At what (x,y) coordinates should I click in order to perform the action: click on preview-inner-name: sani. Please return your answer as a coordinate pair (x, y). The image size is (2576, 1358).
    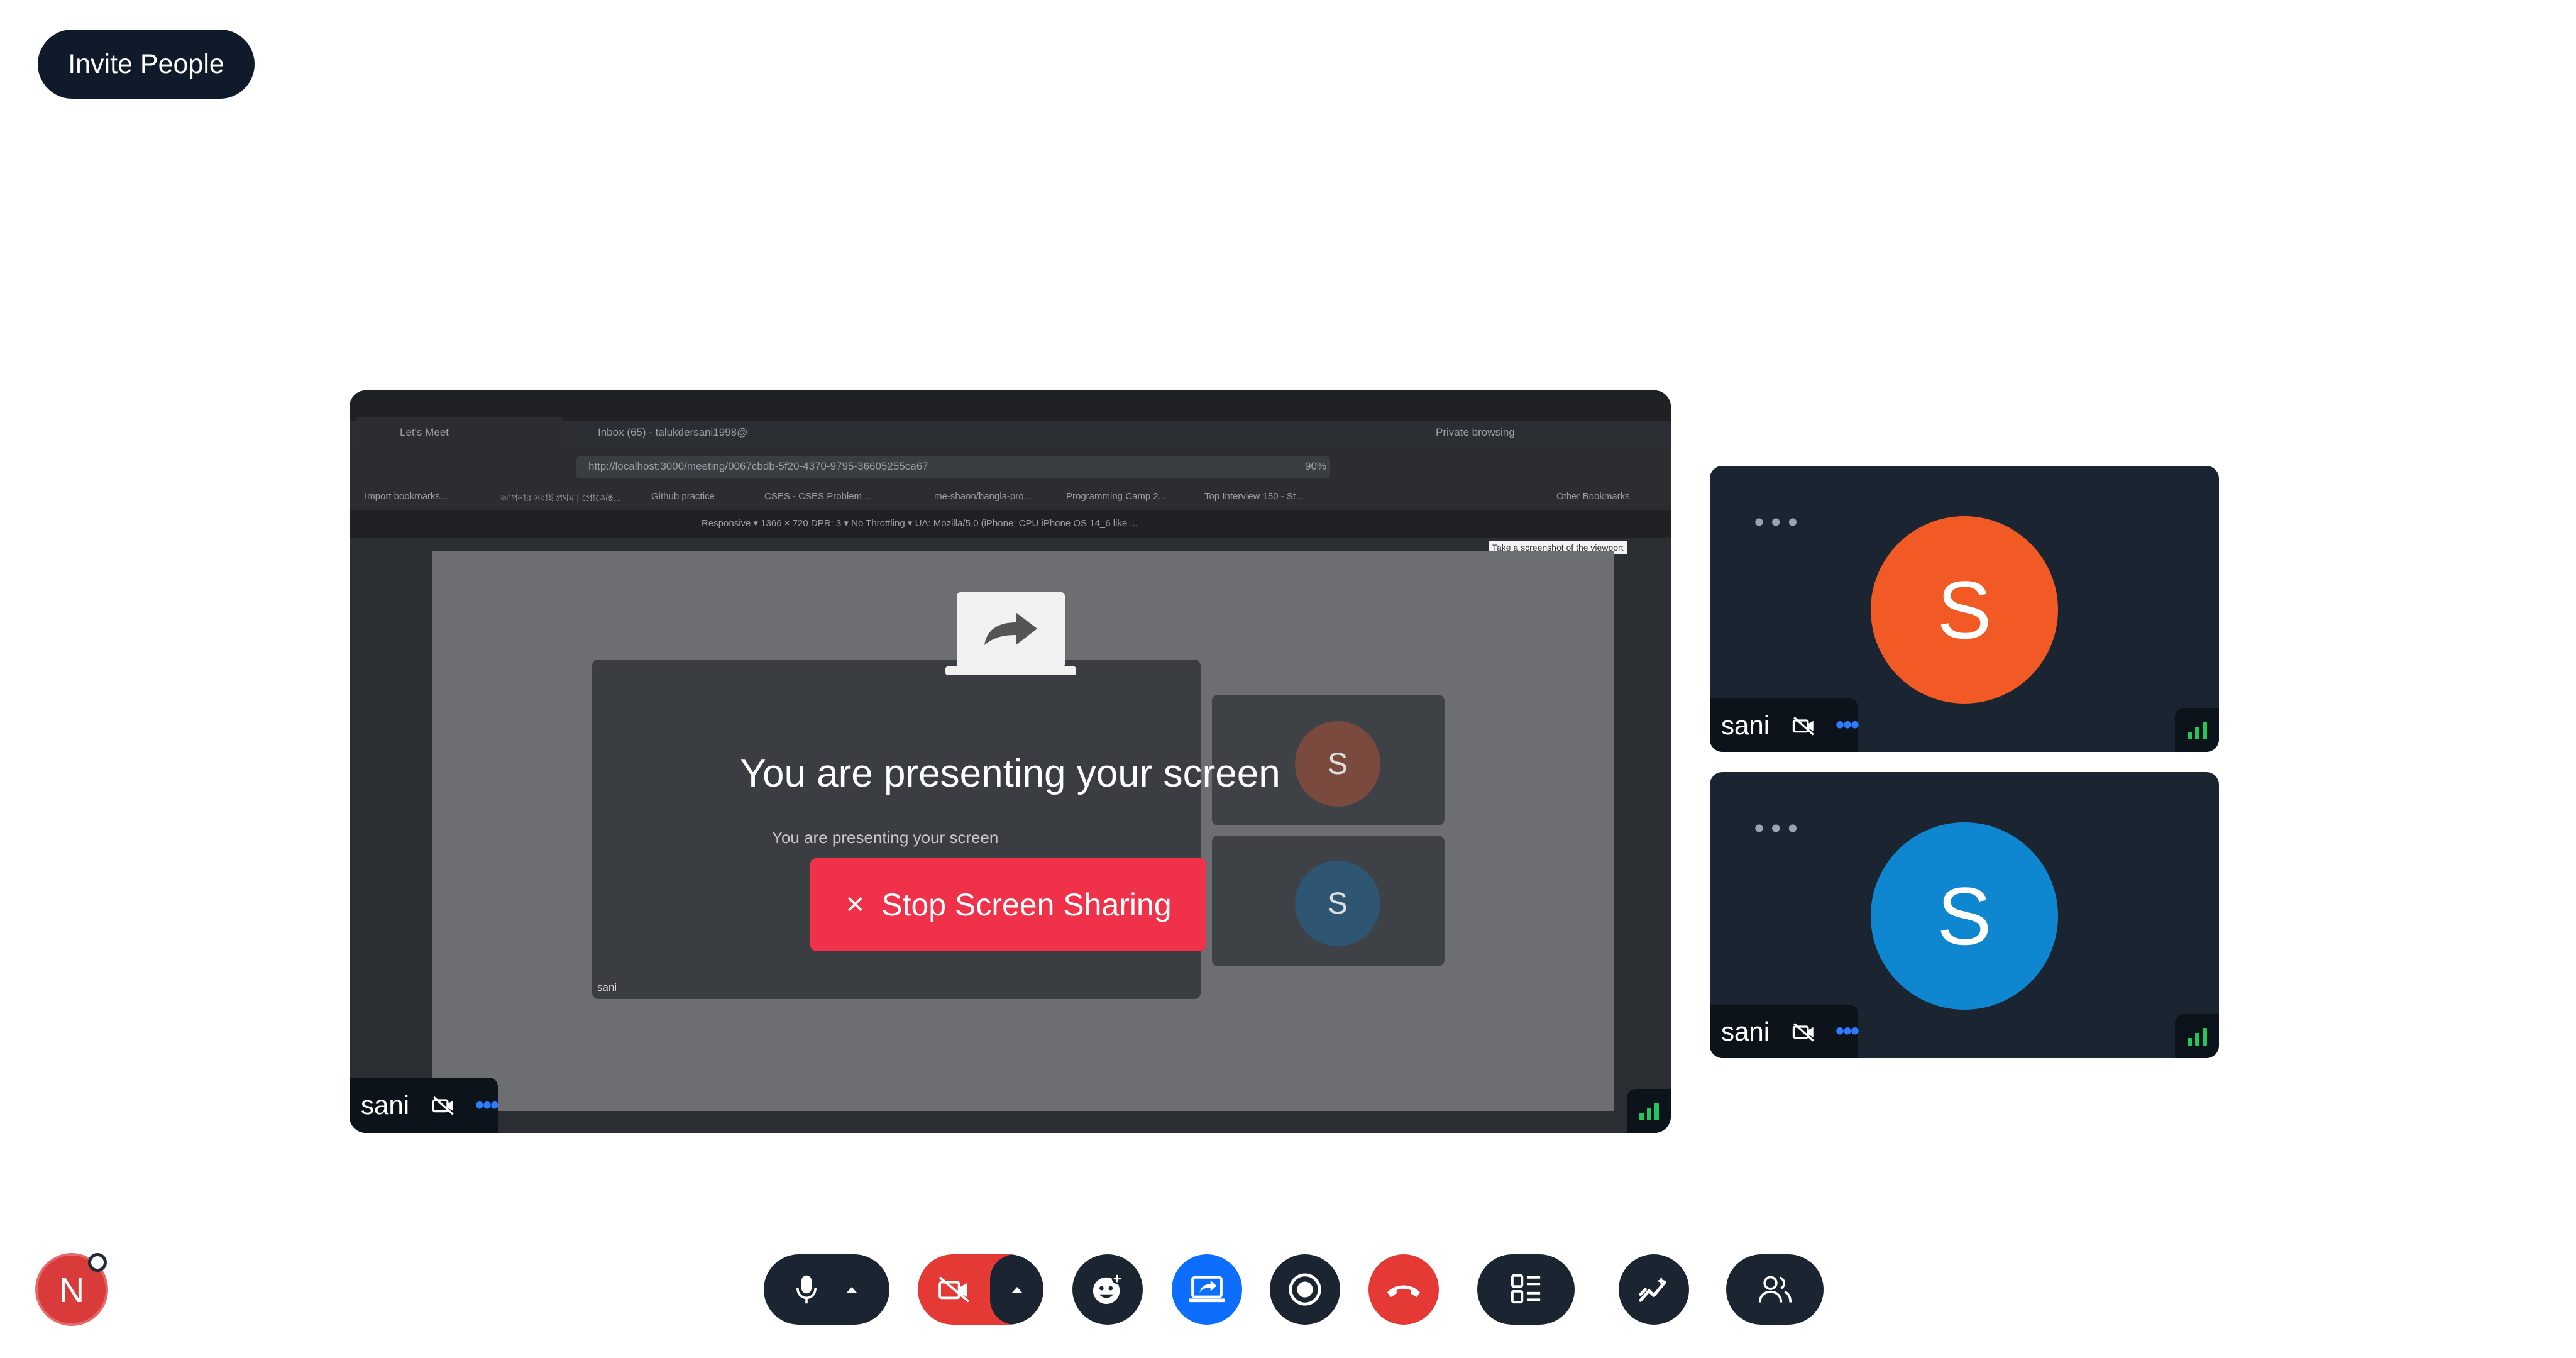
    Looking at the image, I should click on (607, 987).